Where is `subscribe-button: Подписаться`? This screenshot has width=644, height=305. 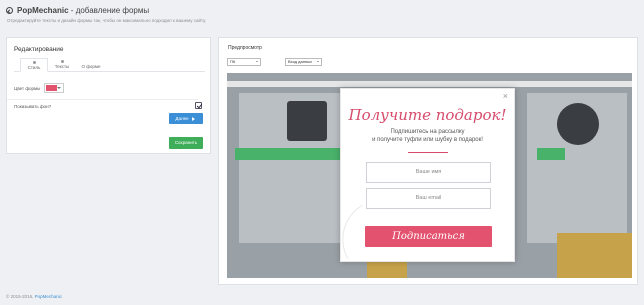 subscribe-button: Подписаться is located at coordinates (428, 236).